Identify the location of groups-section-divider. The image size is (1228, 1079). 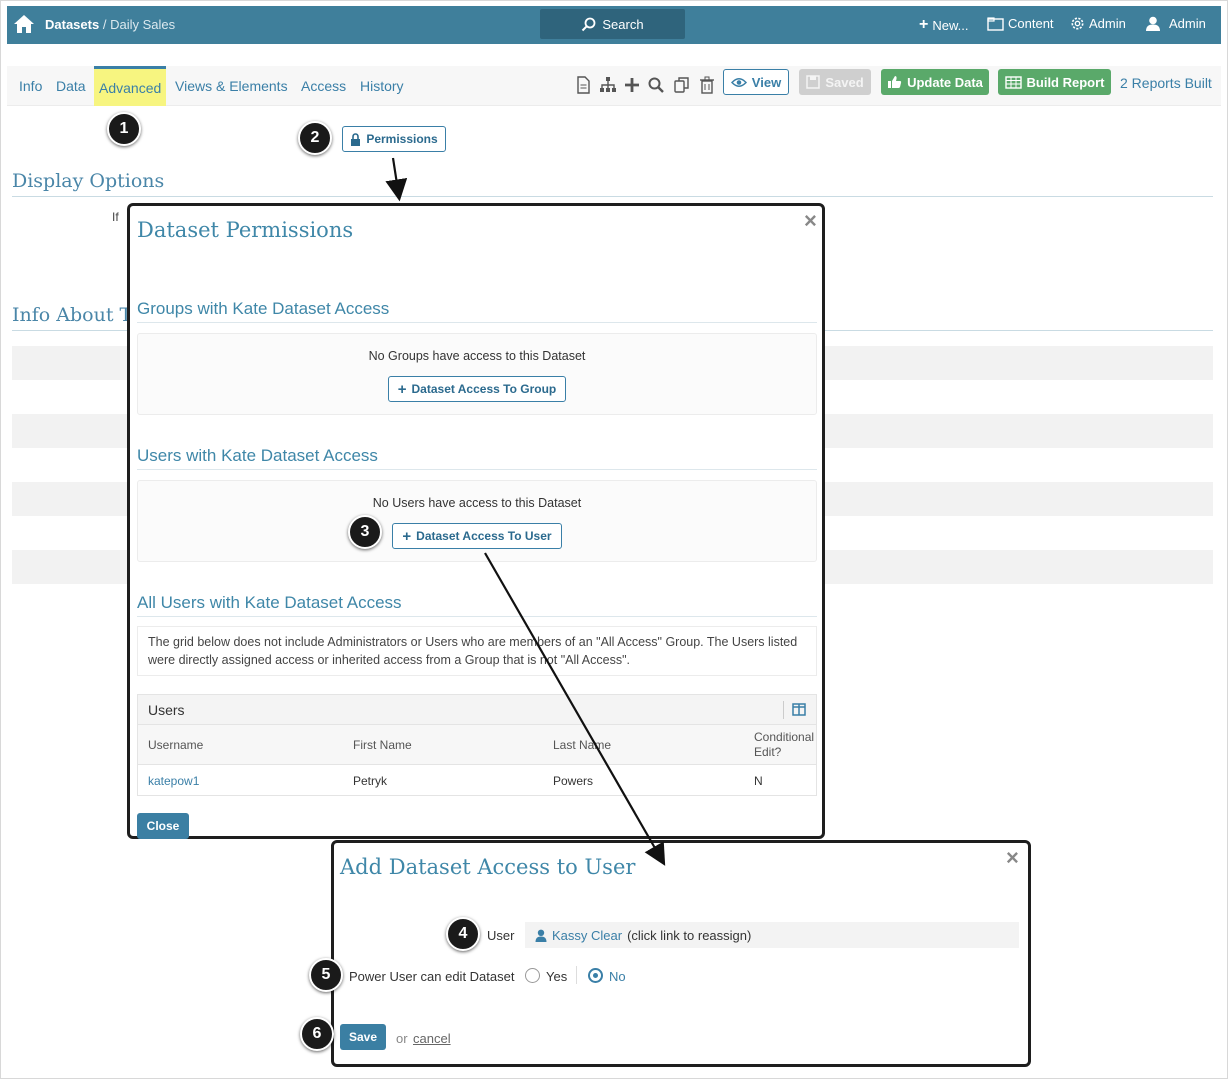
(477, 322).